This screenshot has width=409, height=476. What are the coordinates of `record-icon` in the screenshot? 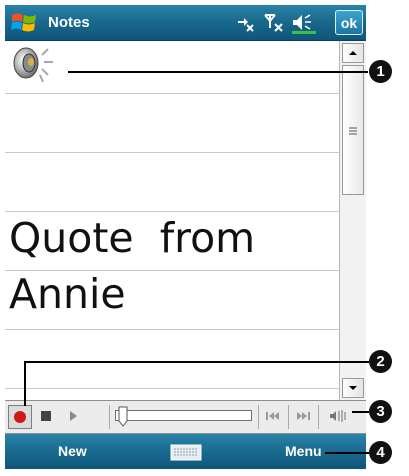 It's located at (20, 417).